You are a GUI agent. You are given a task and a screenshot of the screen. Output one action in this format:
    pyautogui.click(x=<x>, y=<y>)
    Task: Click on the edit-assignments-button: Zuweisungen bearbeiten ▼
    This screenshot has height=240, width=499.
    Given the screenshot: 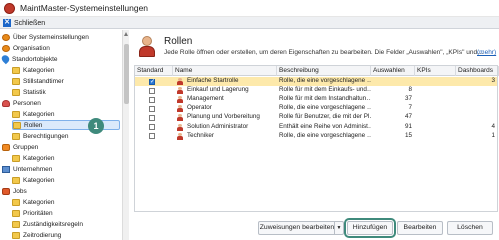 What is the action you would take?
    pyautogui.click(x=301, y=228)
    